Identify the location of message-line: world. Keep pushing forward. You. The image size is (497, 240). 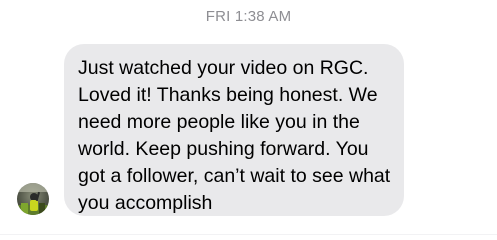
(223, 149).